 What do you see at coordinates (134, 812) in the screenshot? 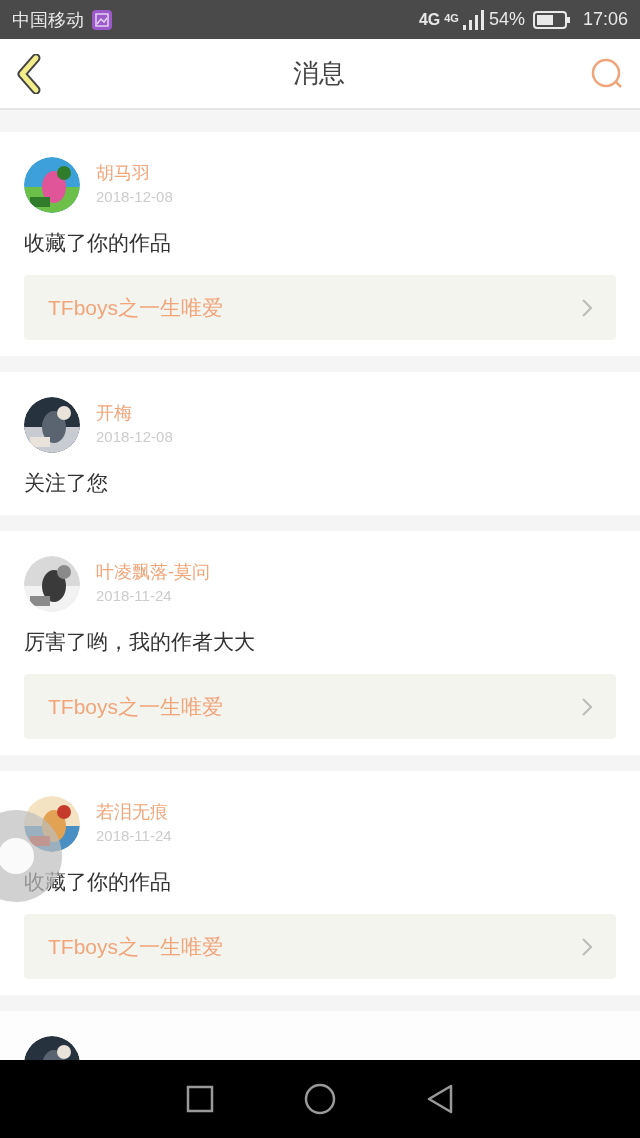
I see `user-name: 若泪无痕` at bounding box center [134, 812].